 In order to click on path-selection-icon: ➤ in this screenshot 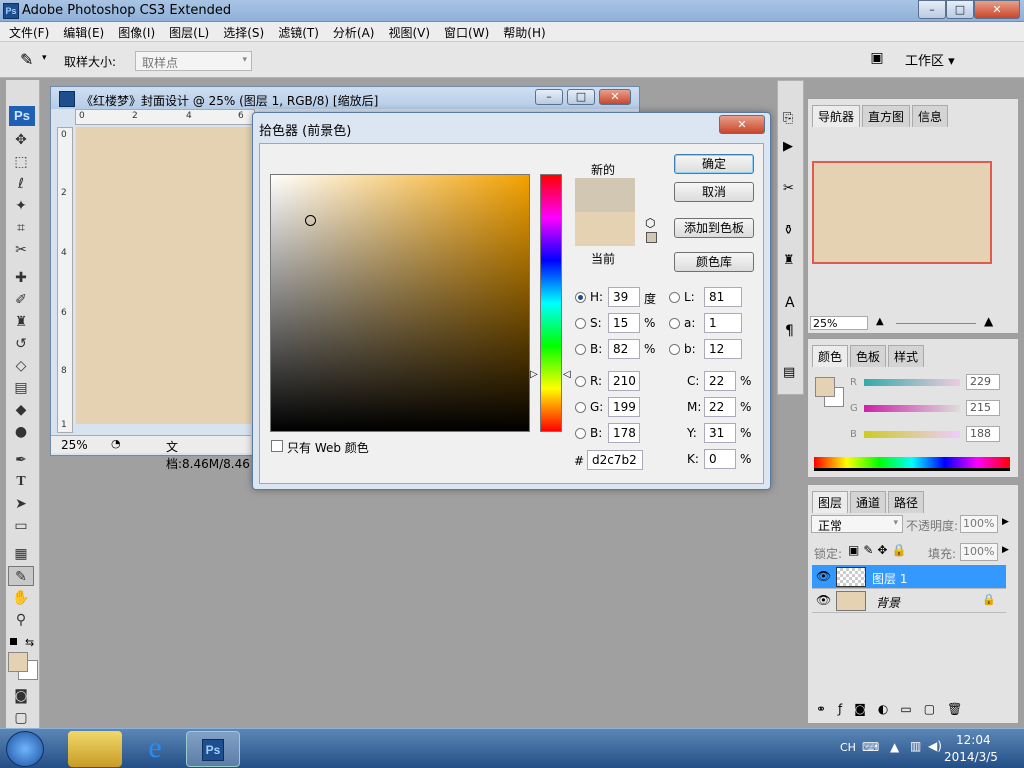, I will do `click(21, 504)`.